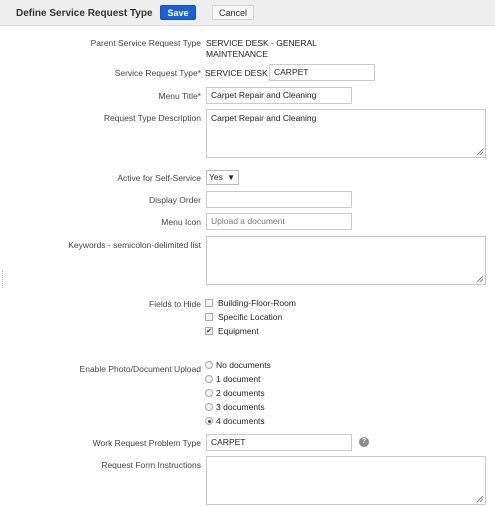 This screenshot has height=507, width=495. I want to click on radio-label-no-documents: No documents, so click(243, 365).